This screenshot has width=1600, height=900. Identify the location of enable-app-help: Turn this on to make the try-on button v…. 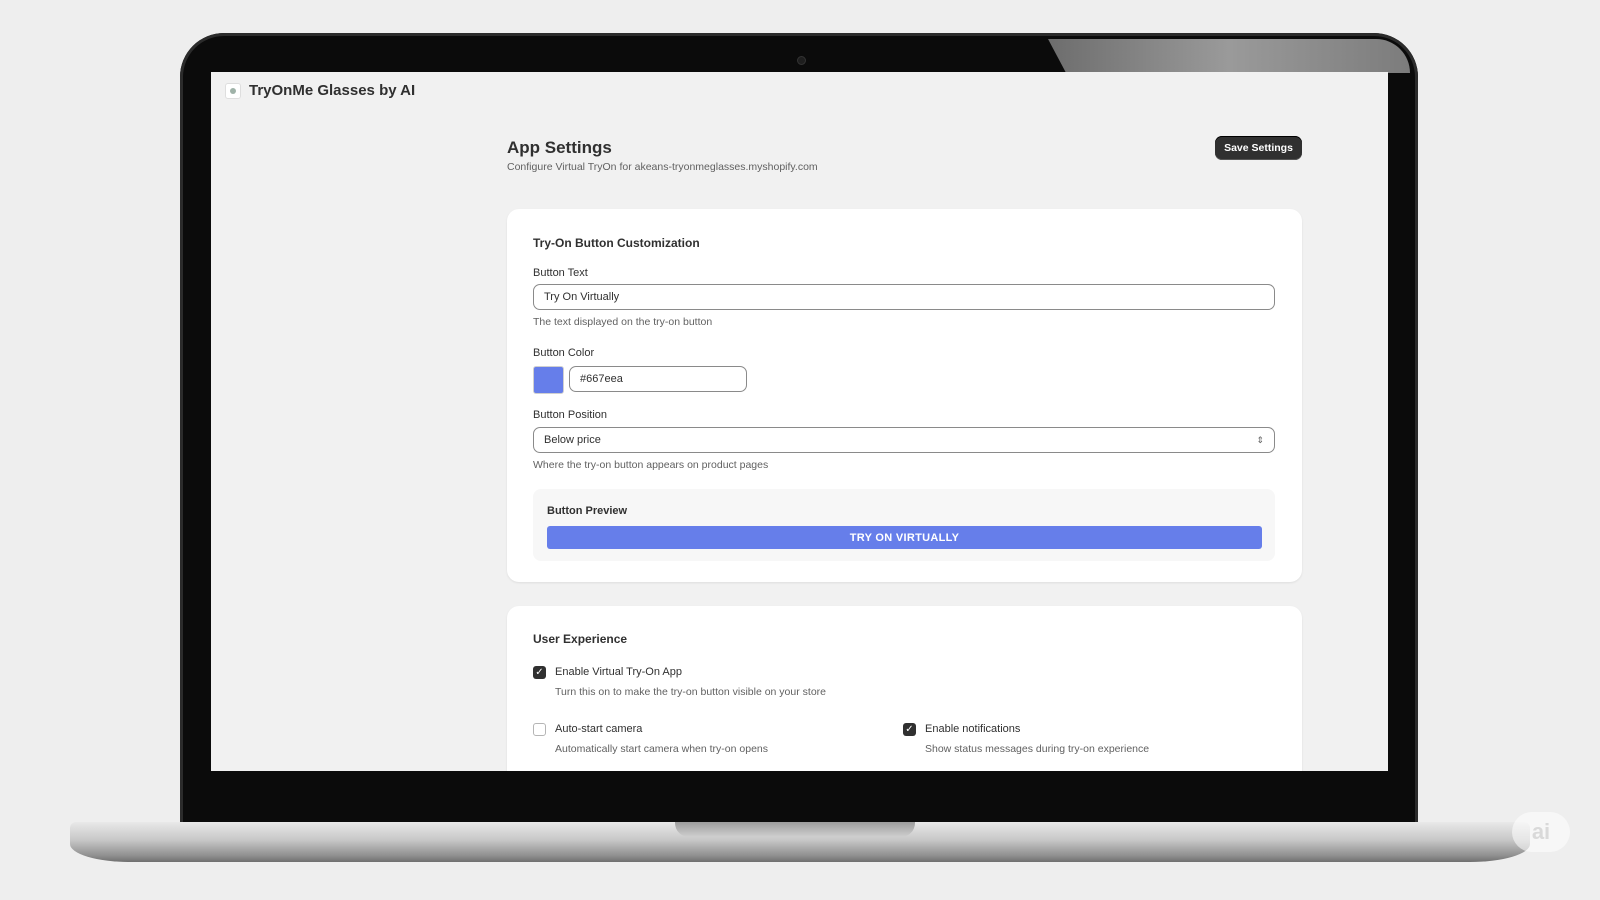
(690, 692).